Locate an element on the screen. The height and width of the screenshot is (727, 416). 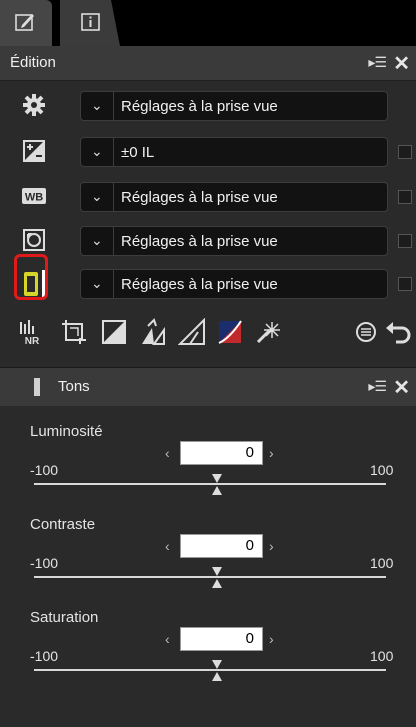
tab-edit is located at coordinates (26, 23).